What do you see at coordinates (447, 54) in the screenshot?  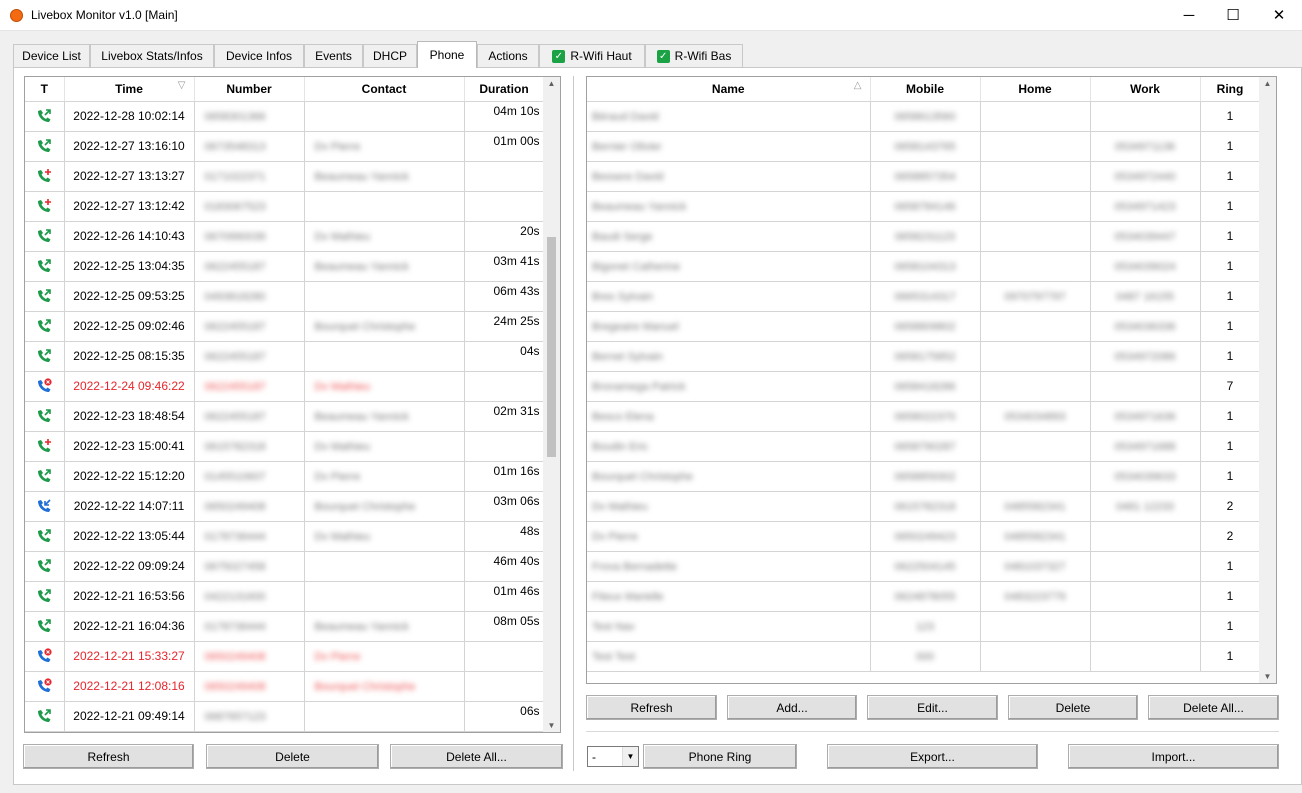 I see `tab-phone: Phone` at bounding box center [447, 54].